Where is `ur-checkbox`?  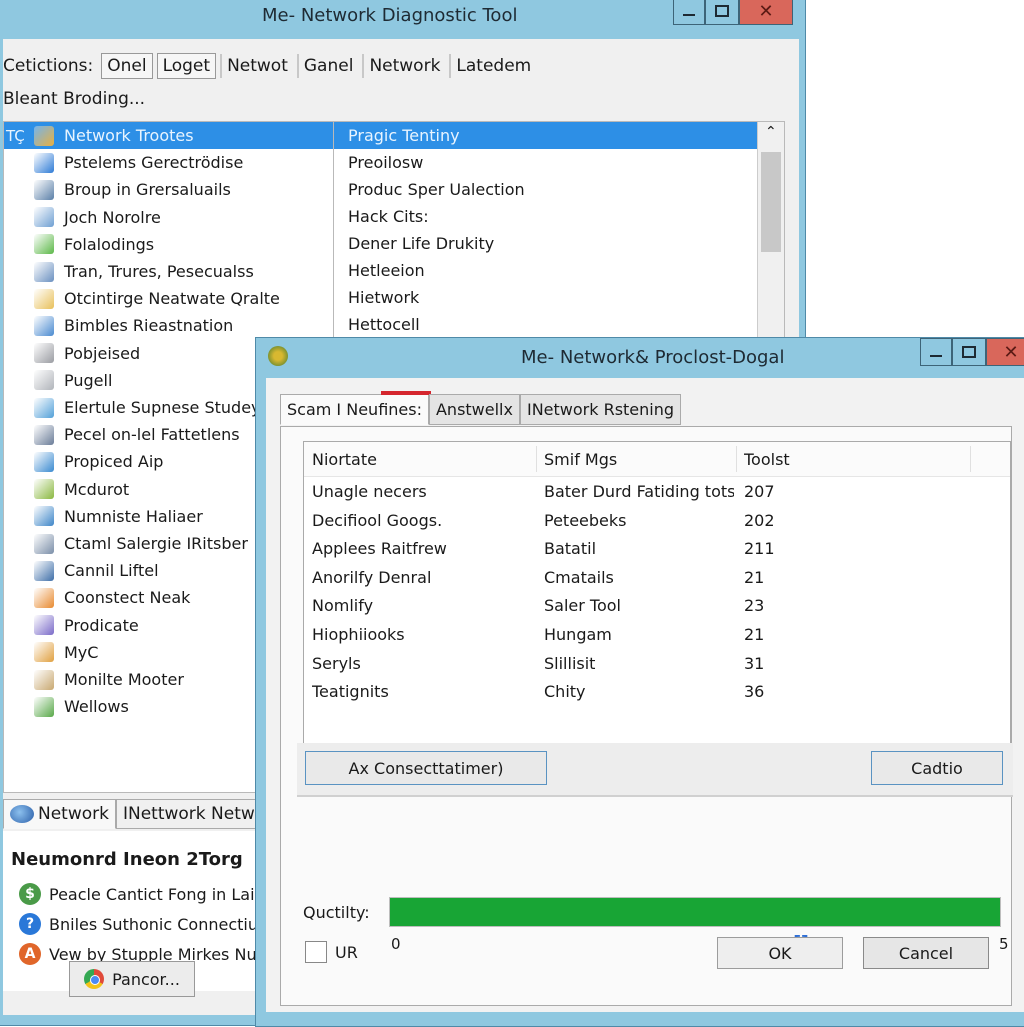
ur-checkbox is located at coordinates (316, 952).